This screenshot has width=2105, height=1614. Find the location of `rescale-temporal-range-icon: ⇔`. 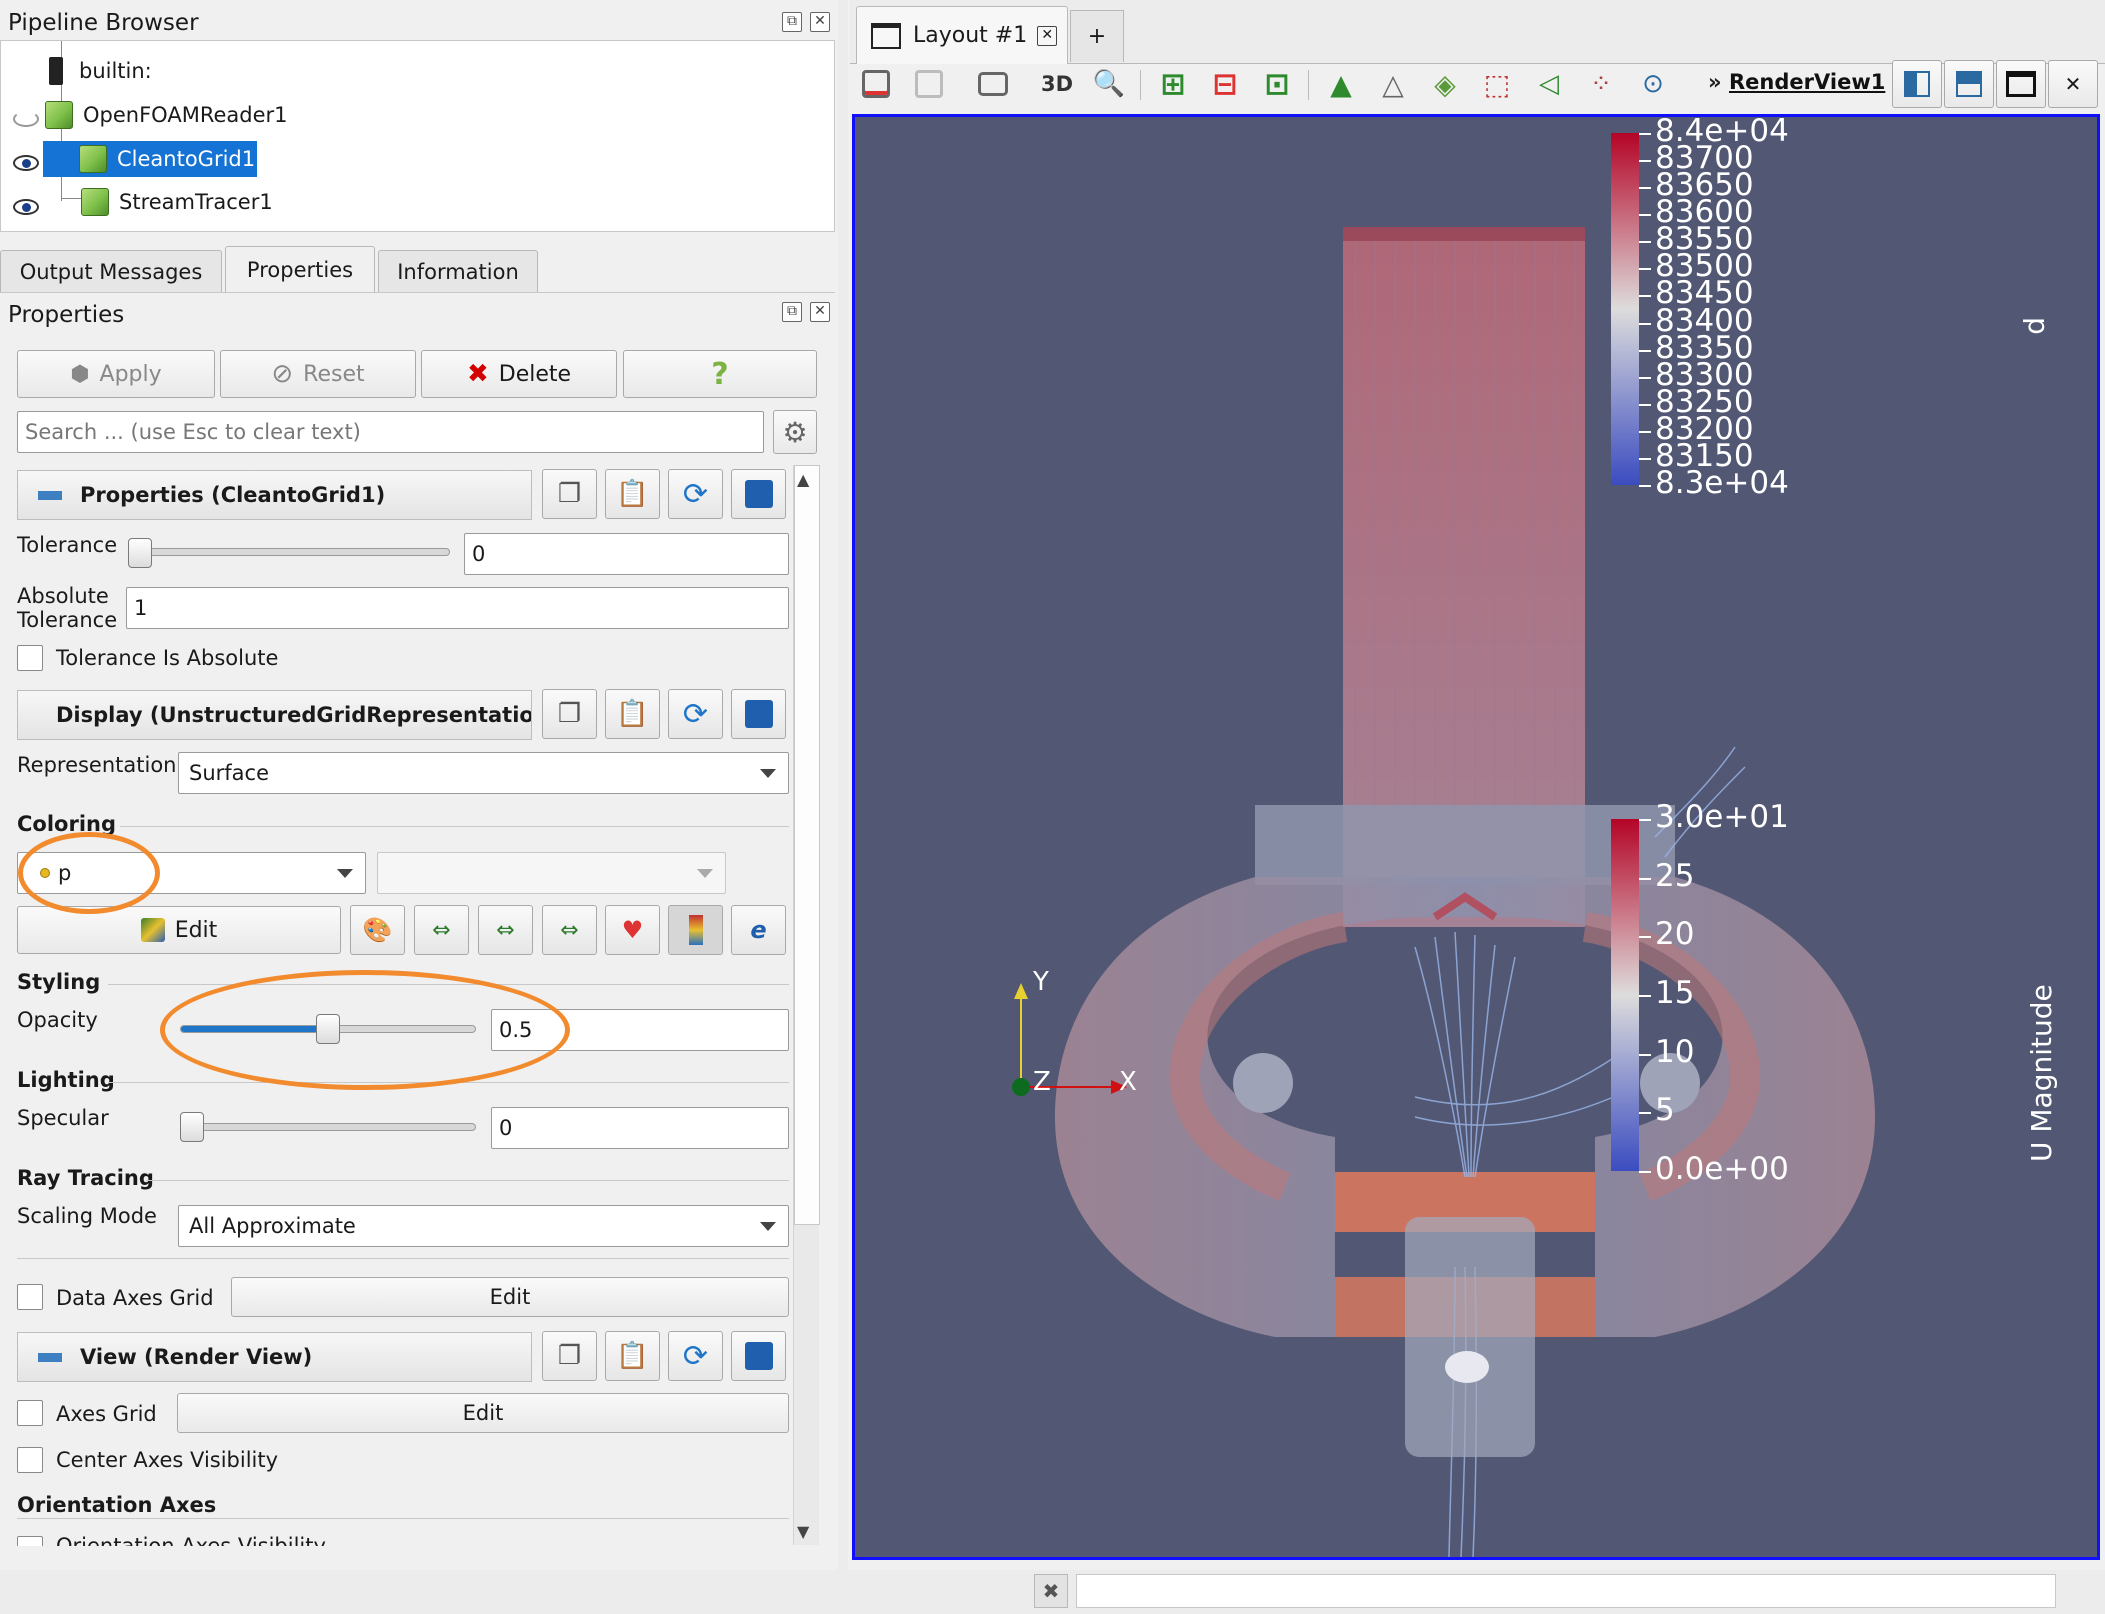

rescale-temporal-range-icon: ⇔ is located at coordinates (569, 930).